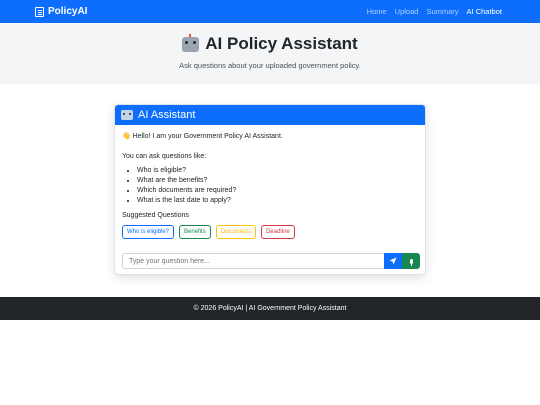 Image resolution: width=540 pixels, height=405 pixels. What do you see at coordinates (167, 115) in the screenshot?
I see `chat-card-title: AI Assistant` at bounding box center [167, 115].